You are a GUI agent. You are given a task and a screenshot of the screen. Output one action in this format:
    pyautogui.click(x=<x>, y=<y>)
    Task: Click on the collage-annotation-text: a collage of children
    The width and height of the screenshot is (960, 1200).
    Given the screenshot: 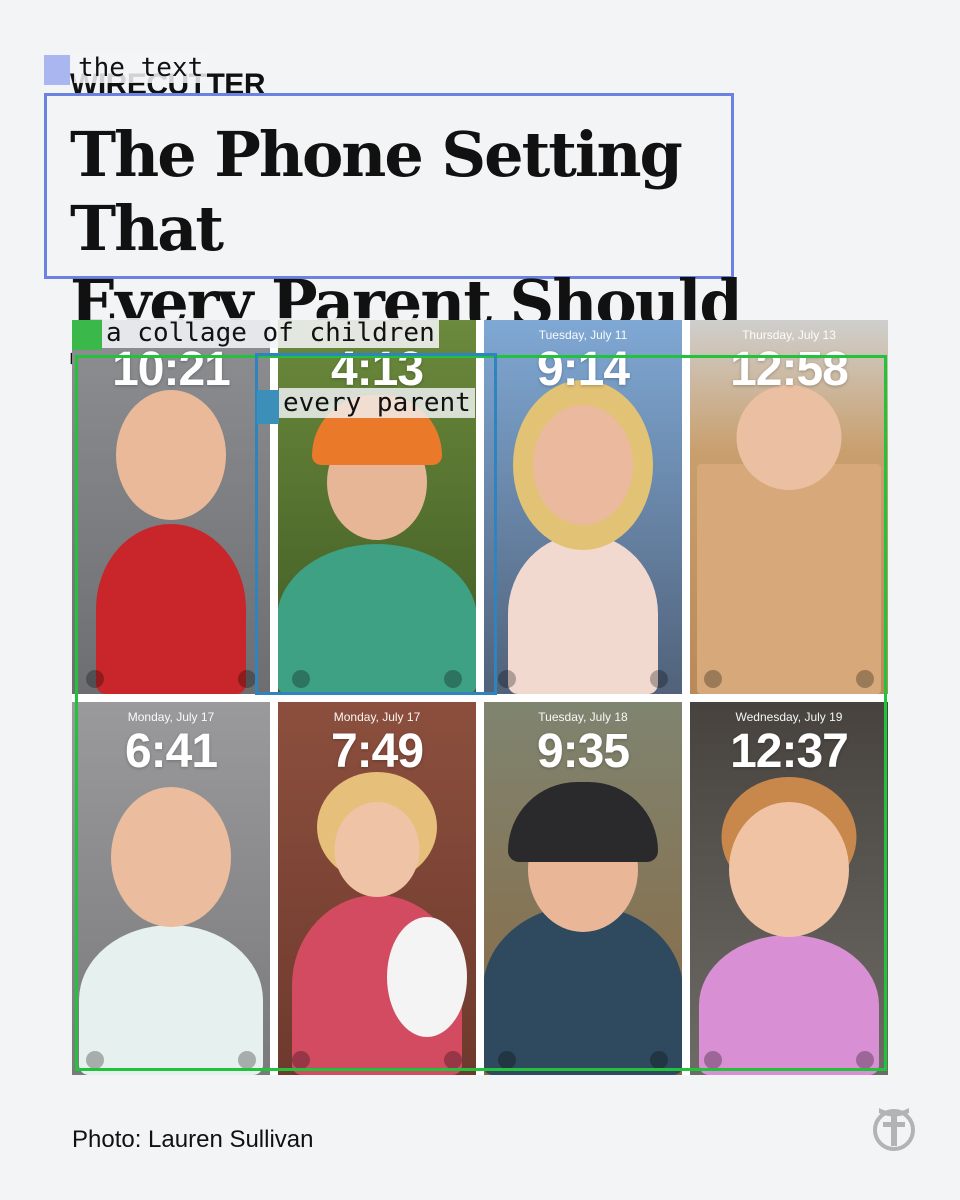 What is the action you would take?
    pyautogui.click(x=270, y=333)
    